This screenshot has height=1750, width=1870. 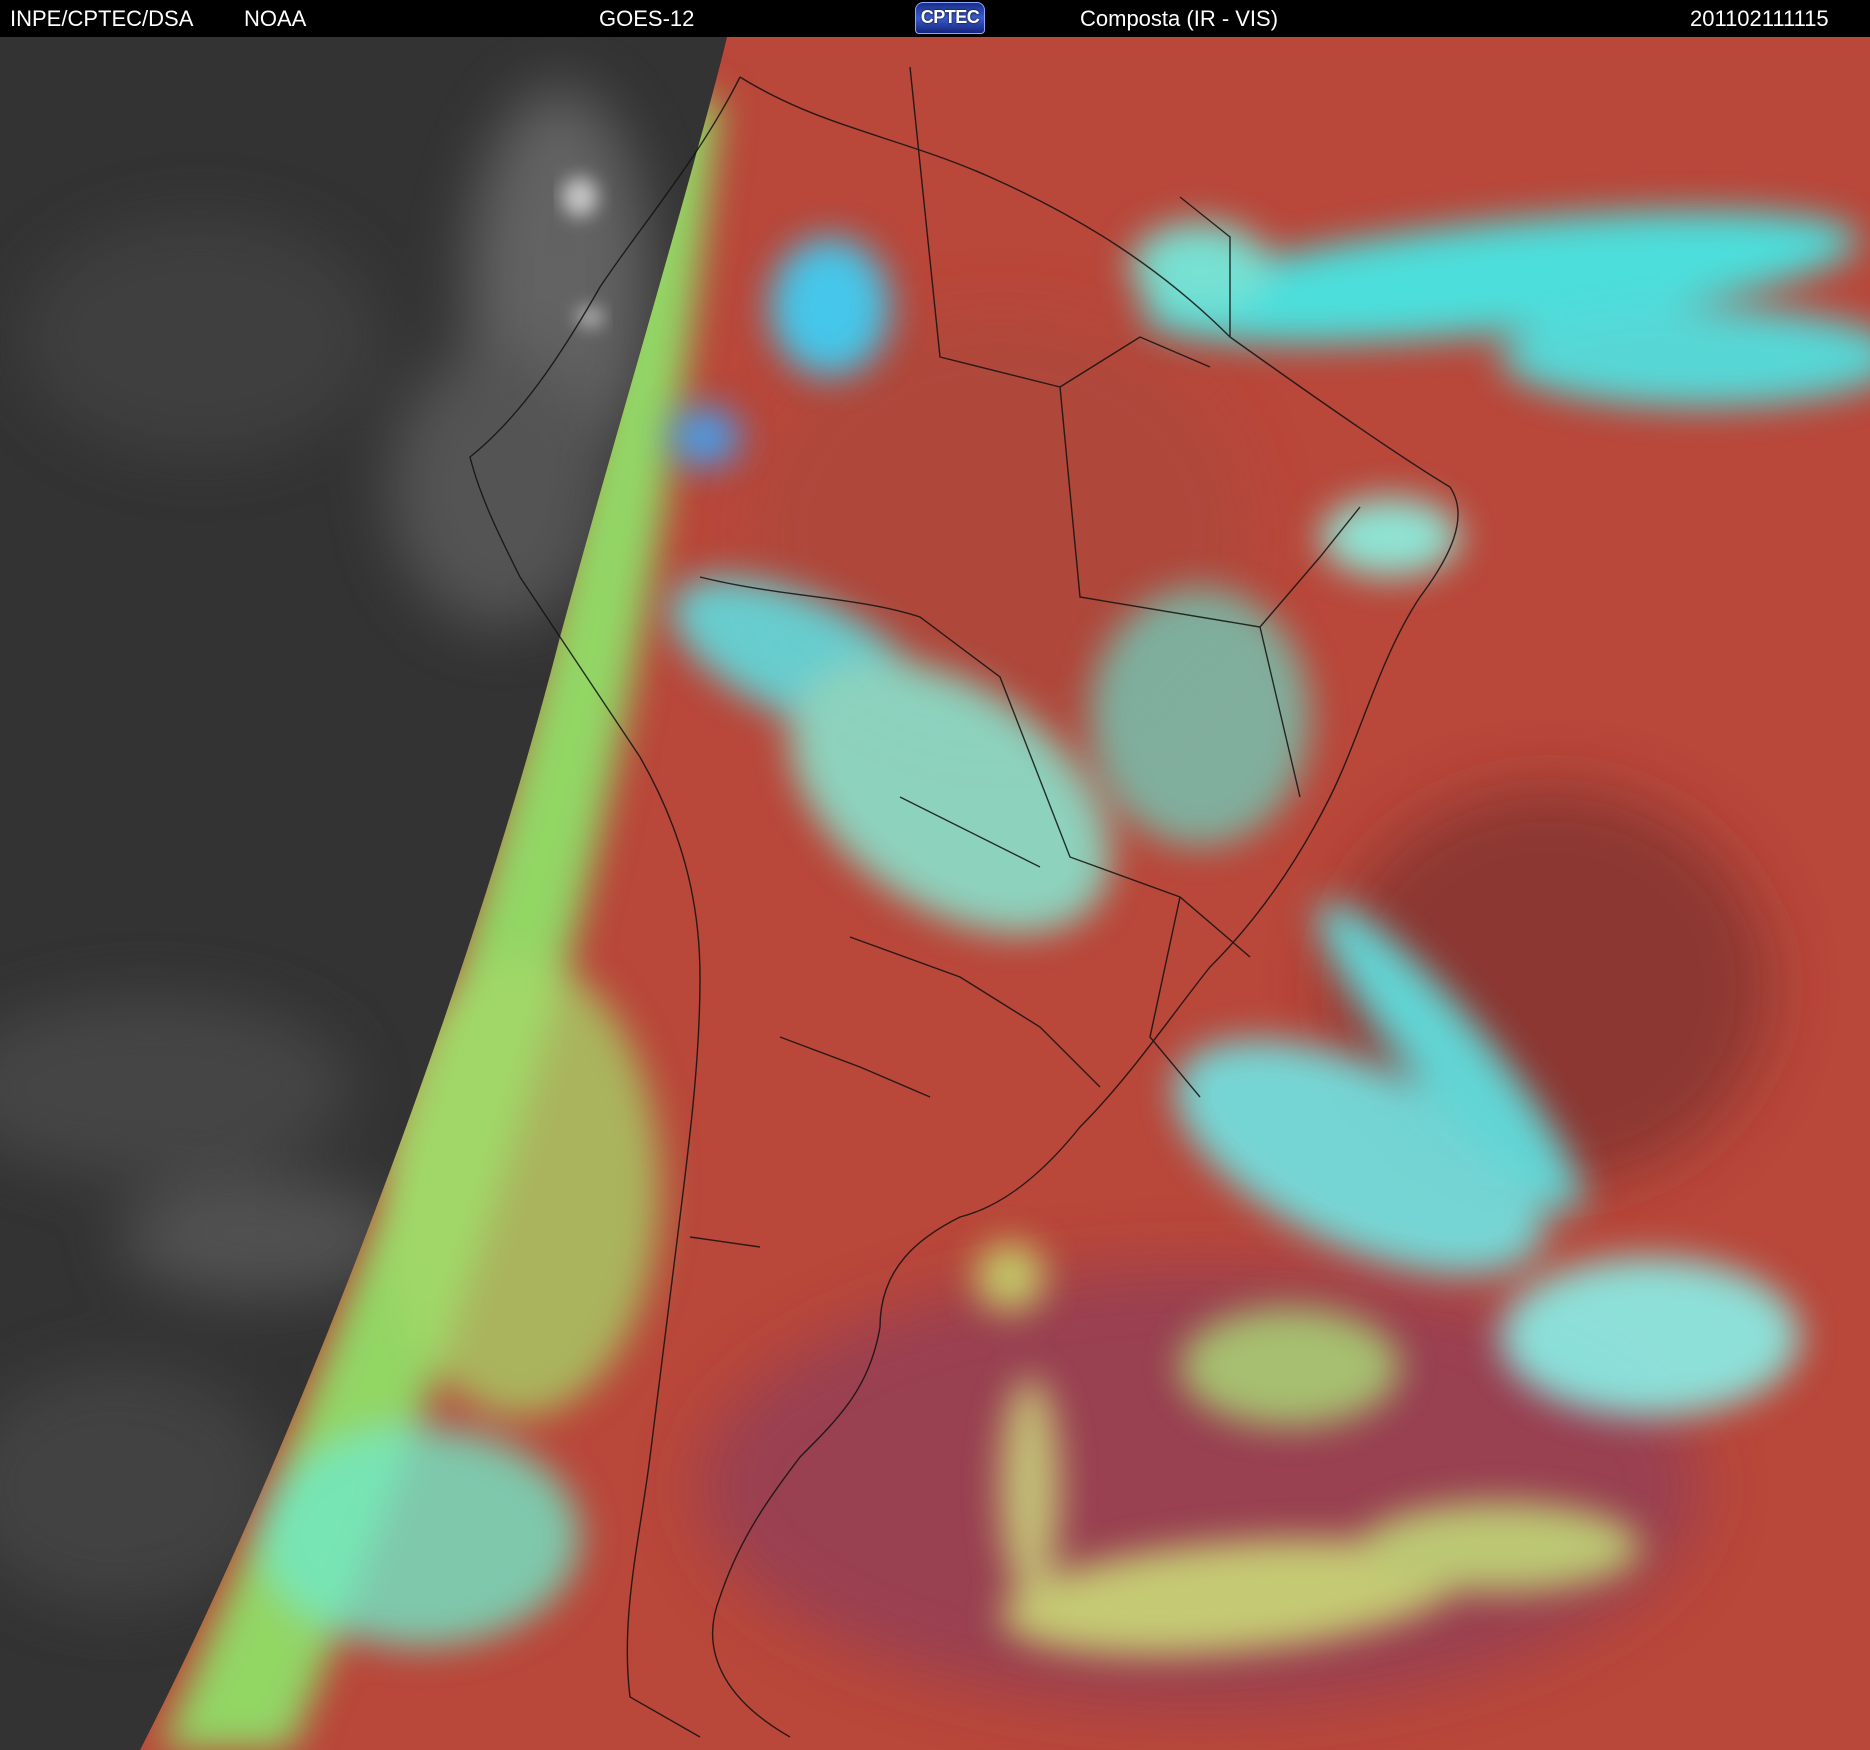 I want to click on logo-text: CPTEC, so click(x=950, y=17).